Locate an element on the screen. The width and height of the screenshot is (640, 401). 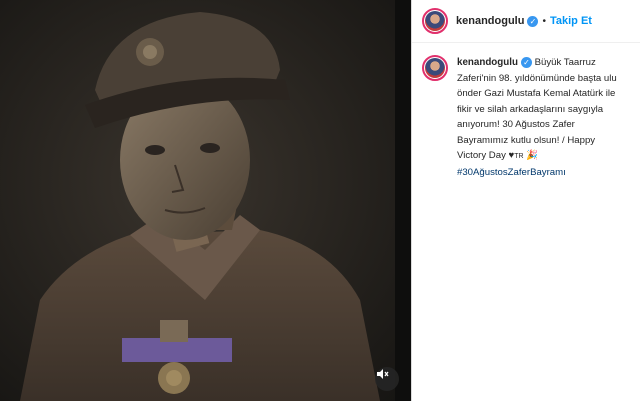
party-emoji: 🎉 is located at coordinates (532, 155).